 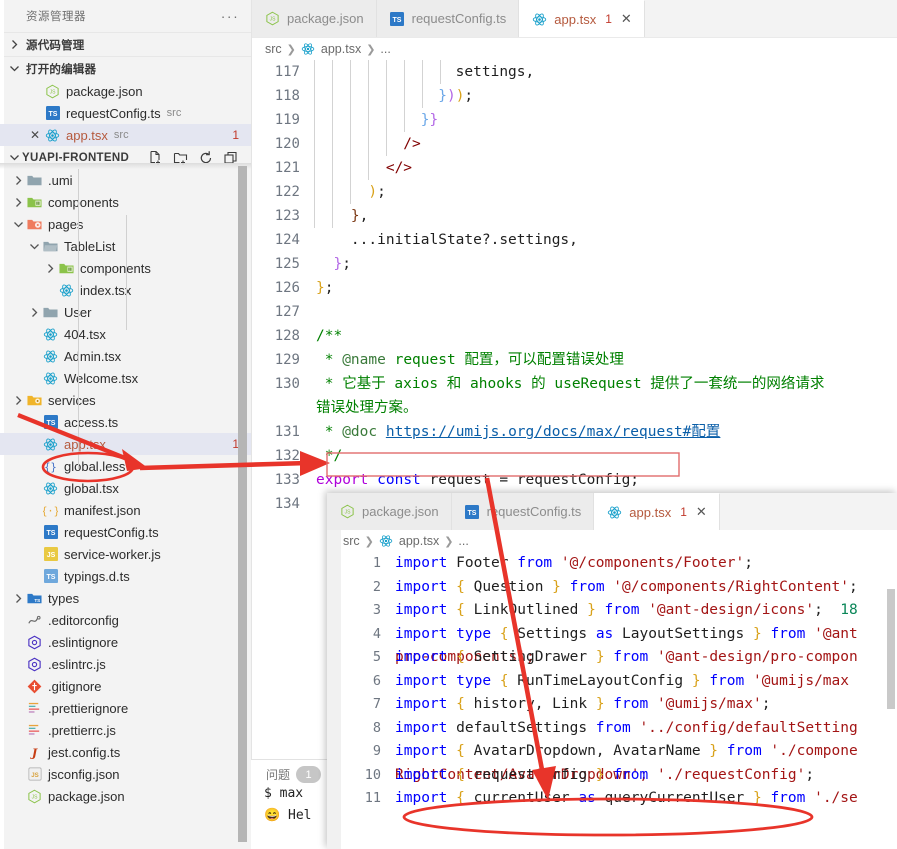 I want to click on code-line: 122 );, so click(x=574, y=192).